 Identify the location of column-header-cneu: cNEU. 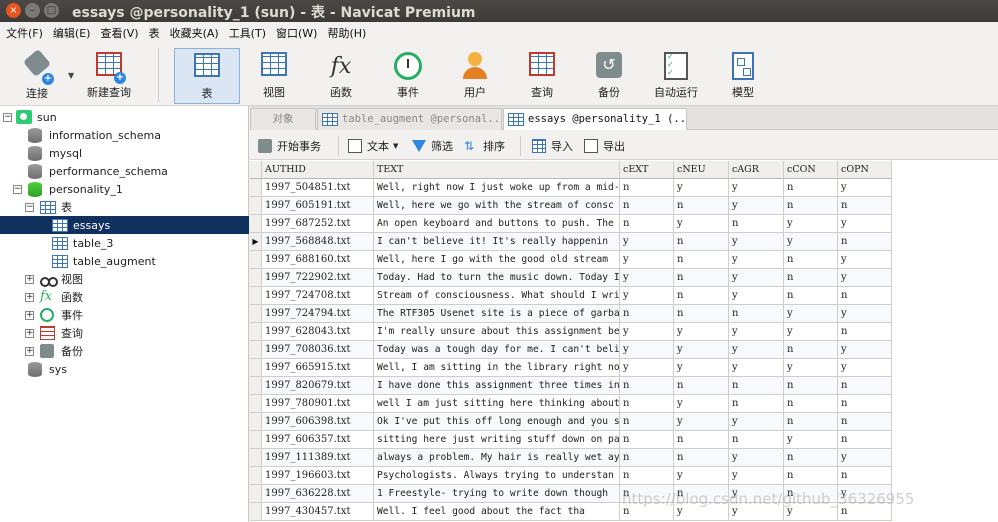
(701, 170).